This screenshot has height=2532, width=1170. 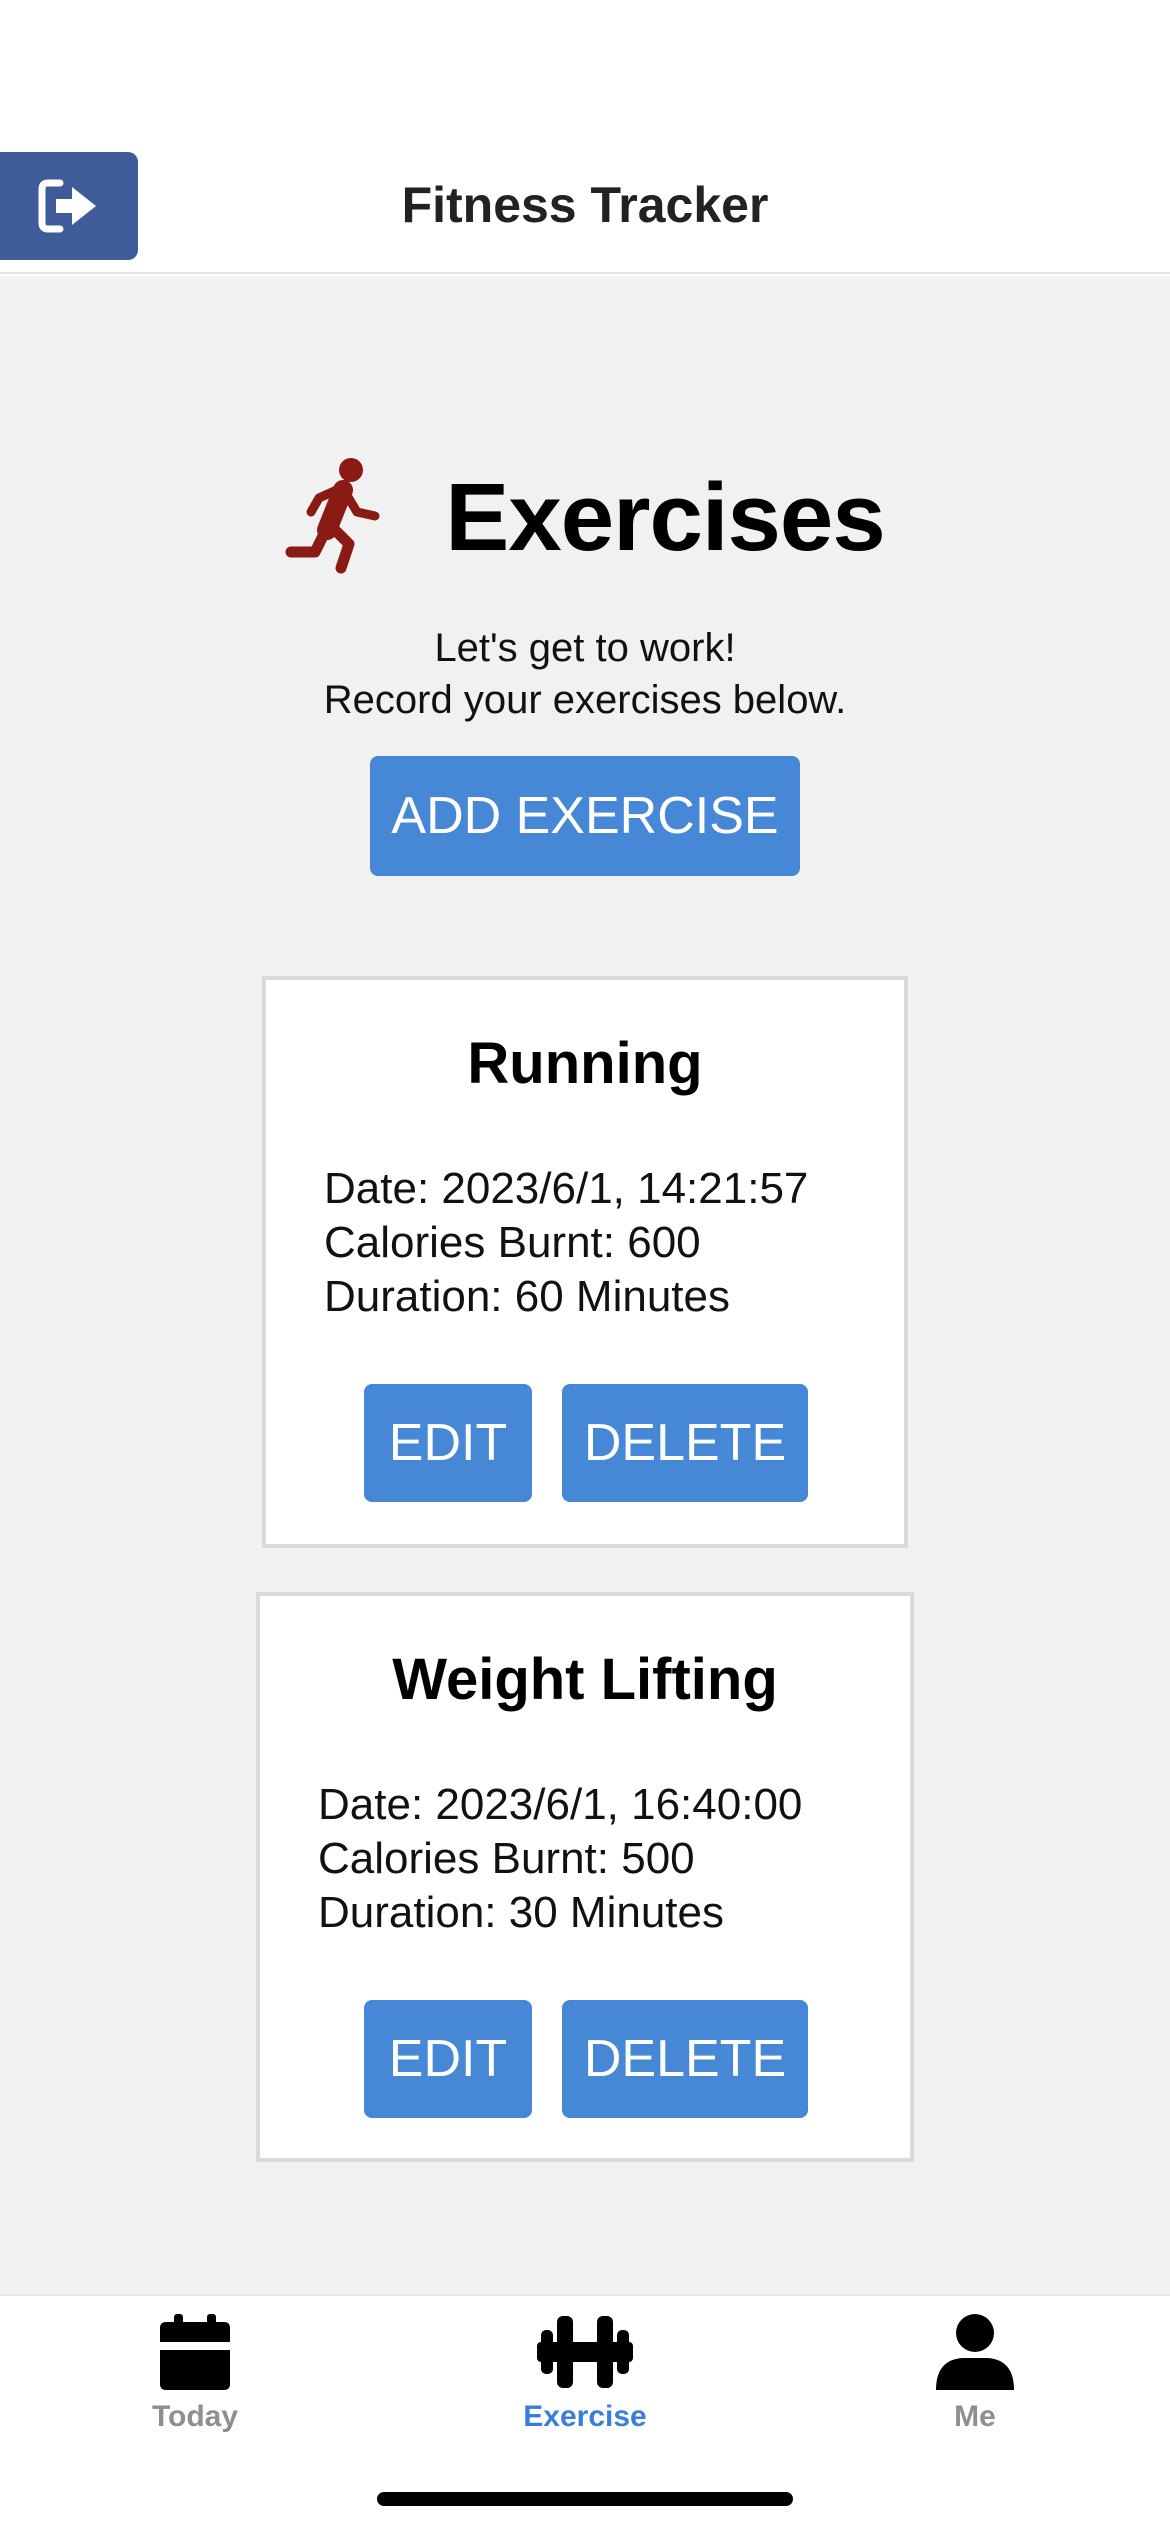 I want to click on tab-exercise-label: Exercise, so click(x=585, y=2416).